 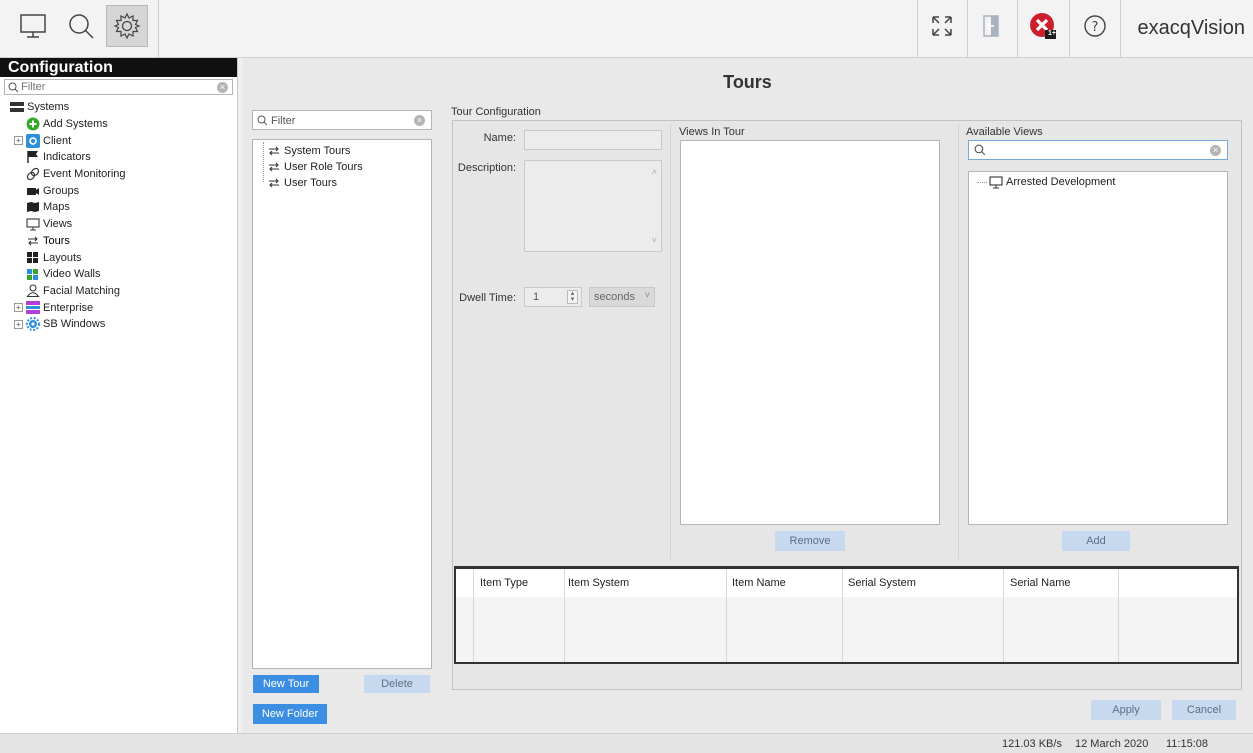 What do you see at coordinates (1098, 348) in the screenshot?
I see `available-views-list: Arrested Development` at bounding box center [1098, 348].